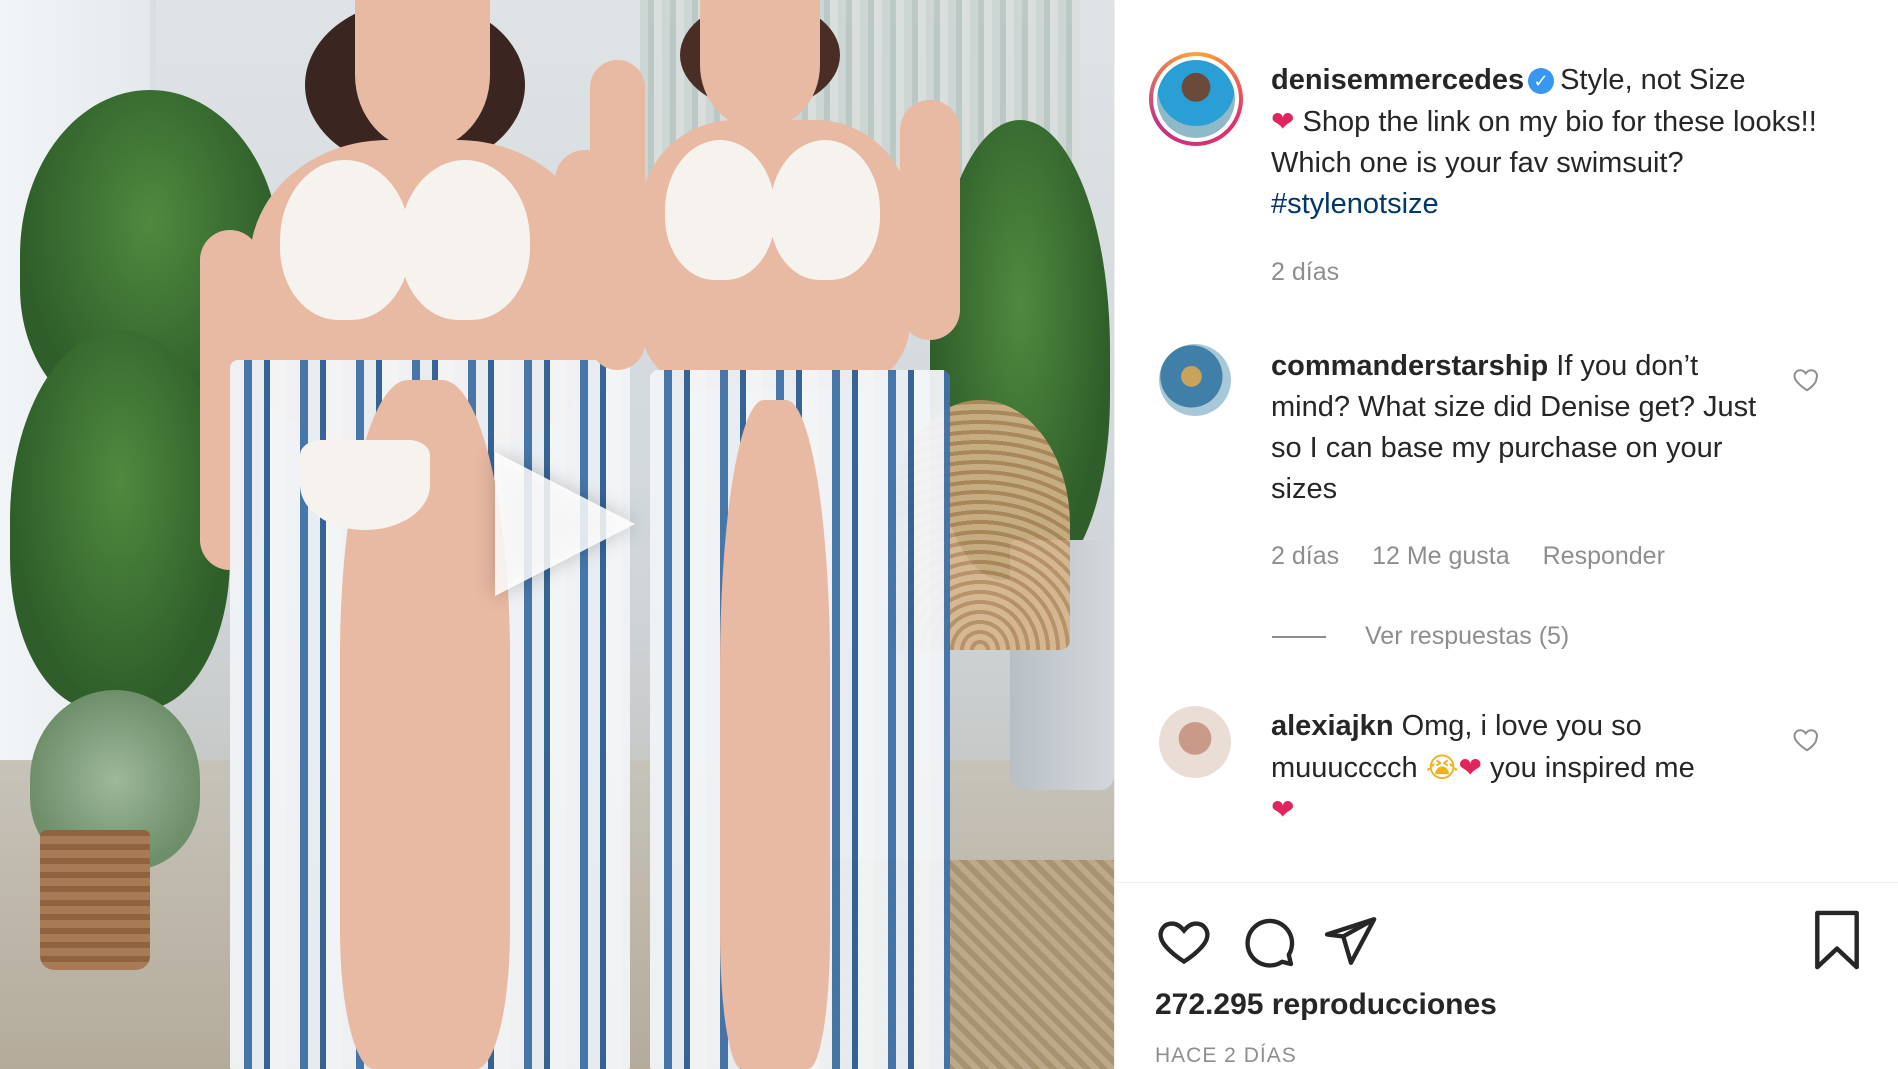  I want to click on play-icon, so click(565, 524).